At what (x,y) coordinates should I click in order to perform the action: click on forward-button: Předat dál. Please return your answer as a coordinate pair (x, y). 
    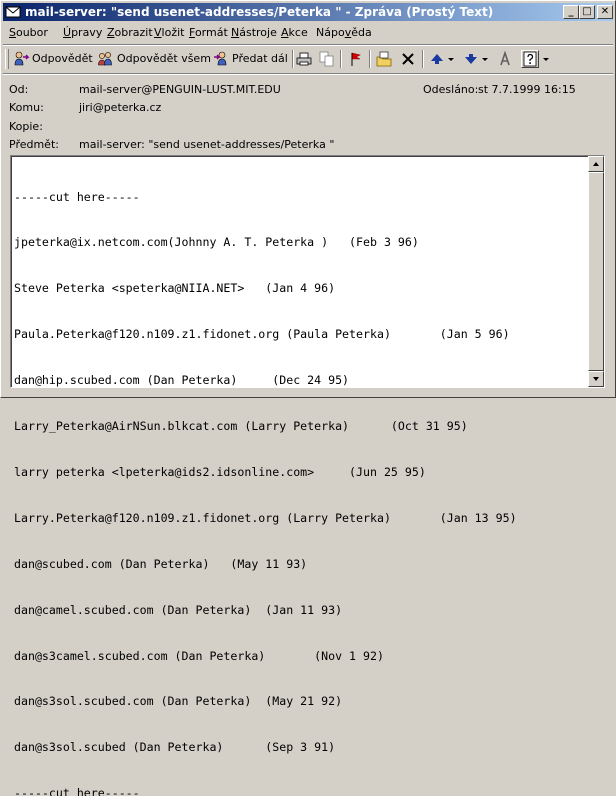
    Looking at the image, I should click on (251, 59).